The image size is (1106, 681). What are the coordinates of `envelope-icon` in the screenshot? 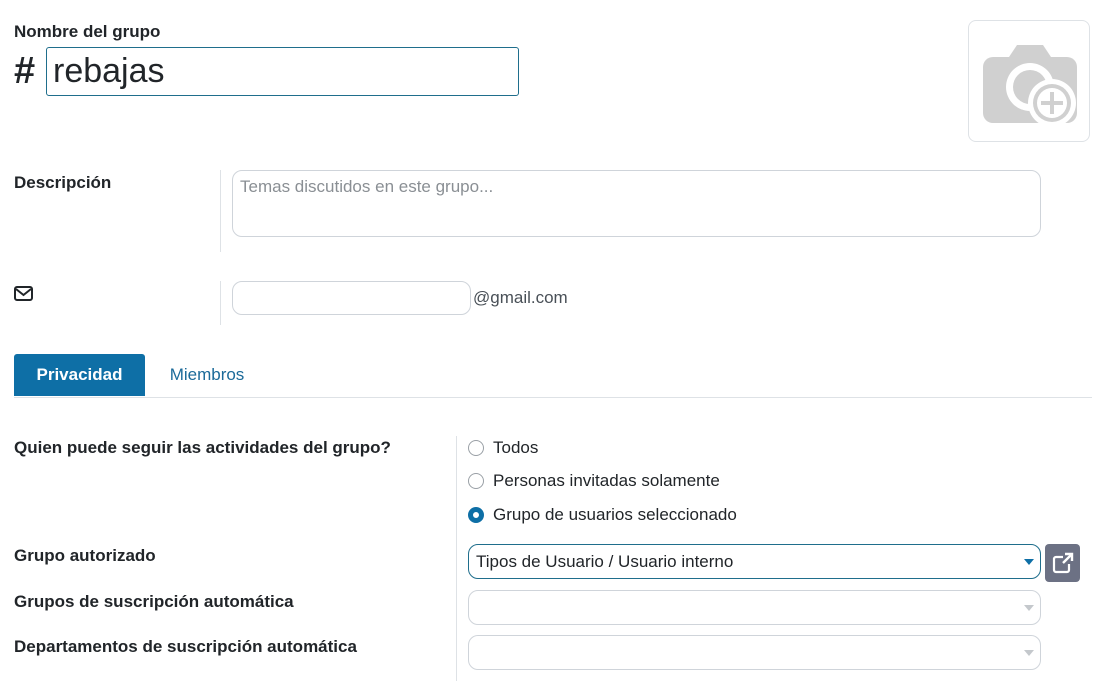 It's located at (23, 296).